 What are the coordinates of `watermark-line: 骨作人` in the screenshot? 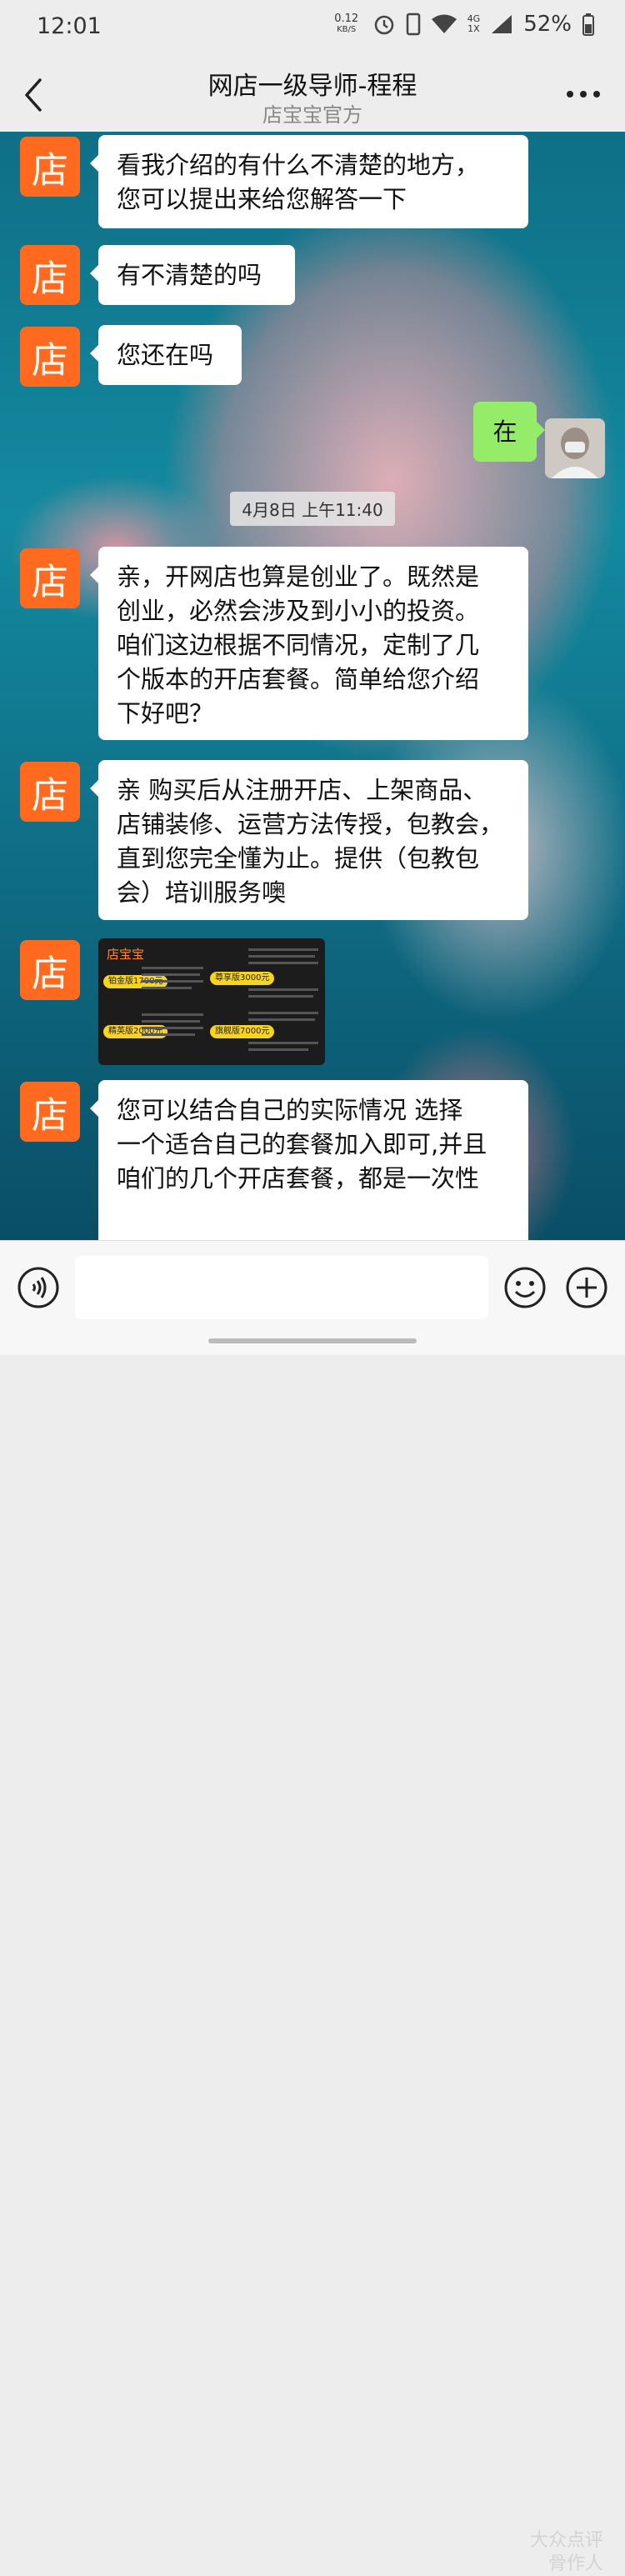 It's located at (575, 2563).